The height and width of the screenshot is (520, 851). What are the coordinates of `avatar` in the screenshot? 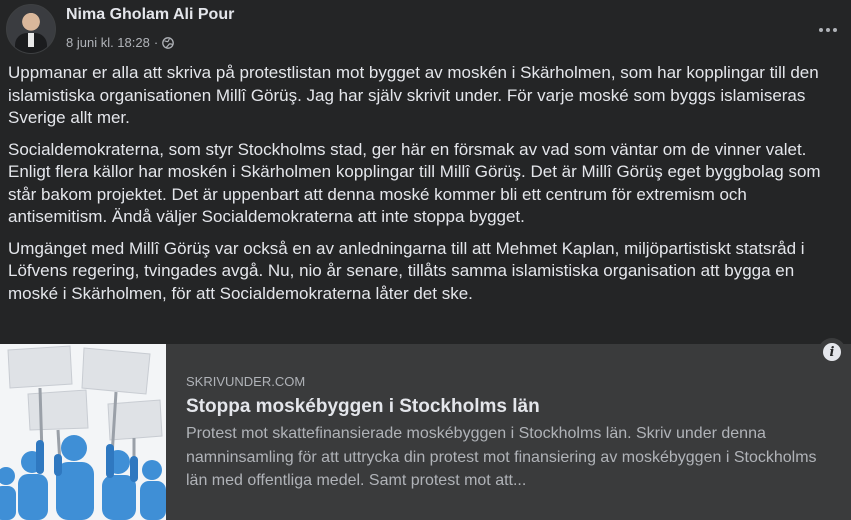 It's located at (31, 29).